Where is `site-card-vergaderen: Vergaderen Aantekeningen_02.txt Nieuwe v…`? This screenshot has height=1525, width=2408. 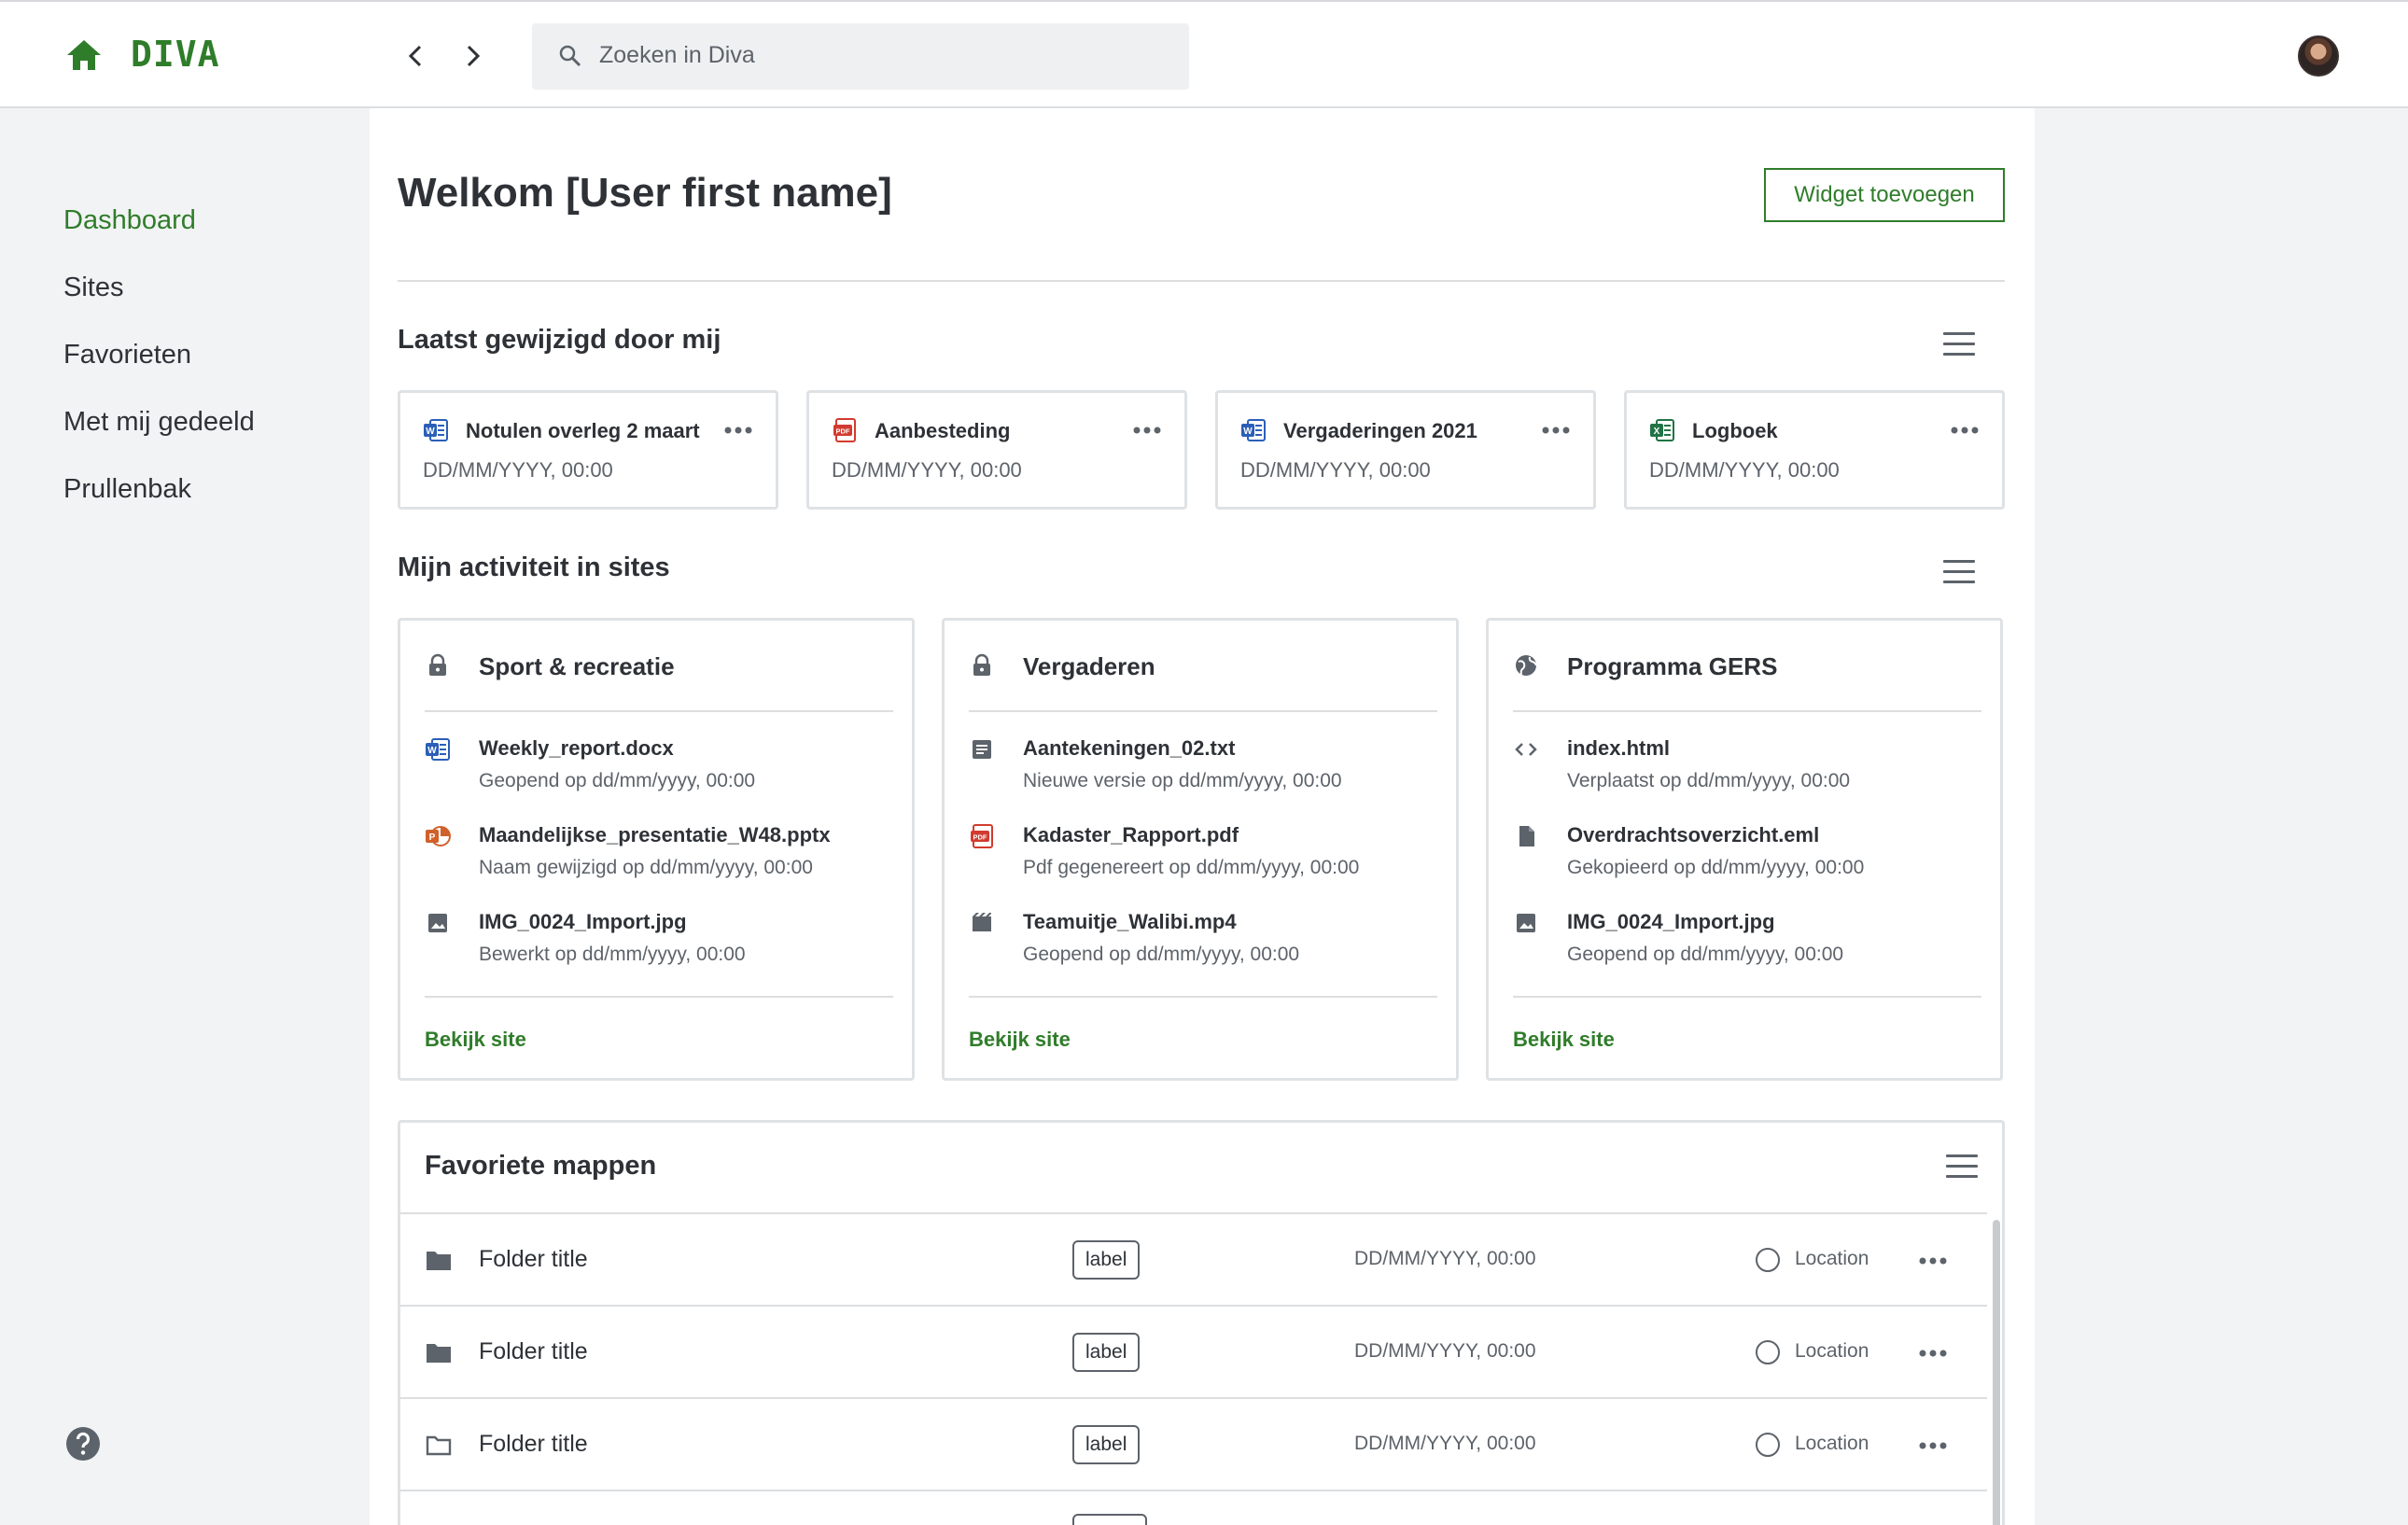 site-card-vergaderen: Vergaderen Aantekeningen_02.txt Nieuwe v… is located at coordinates (1200, 849).